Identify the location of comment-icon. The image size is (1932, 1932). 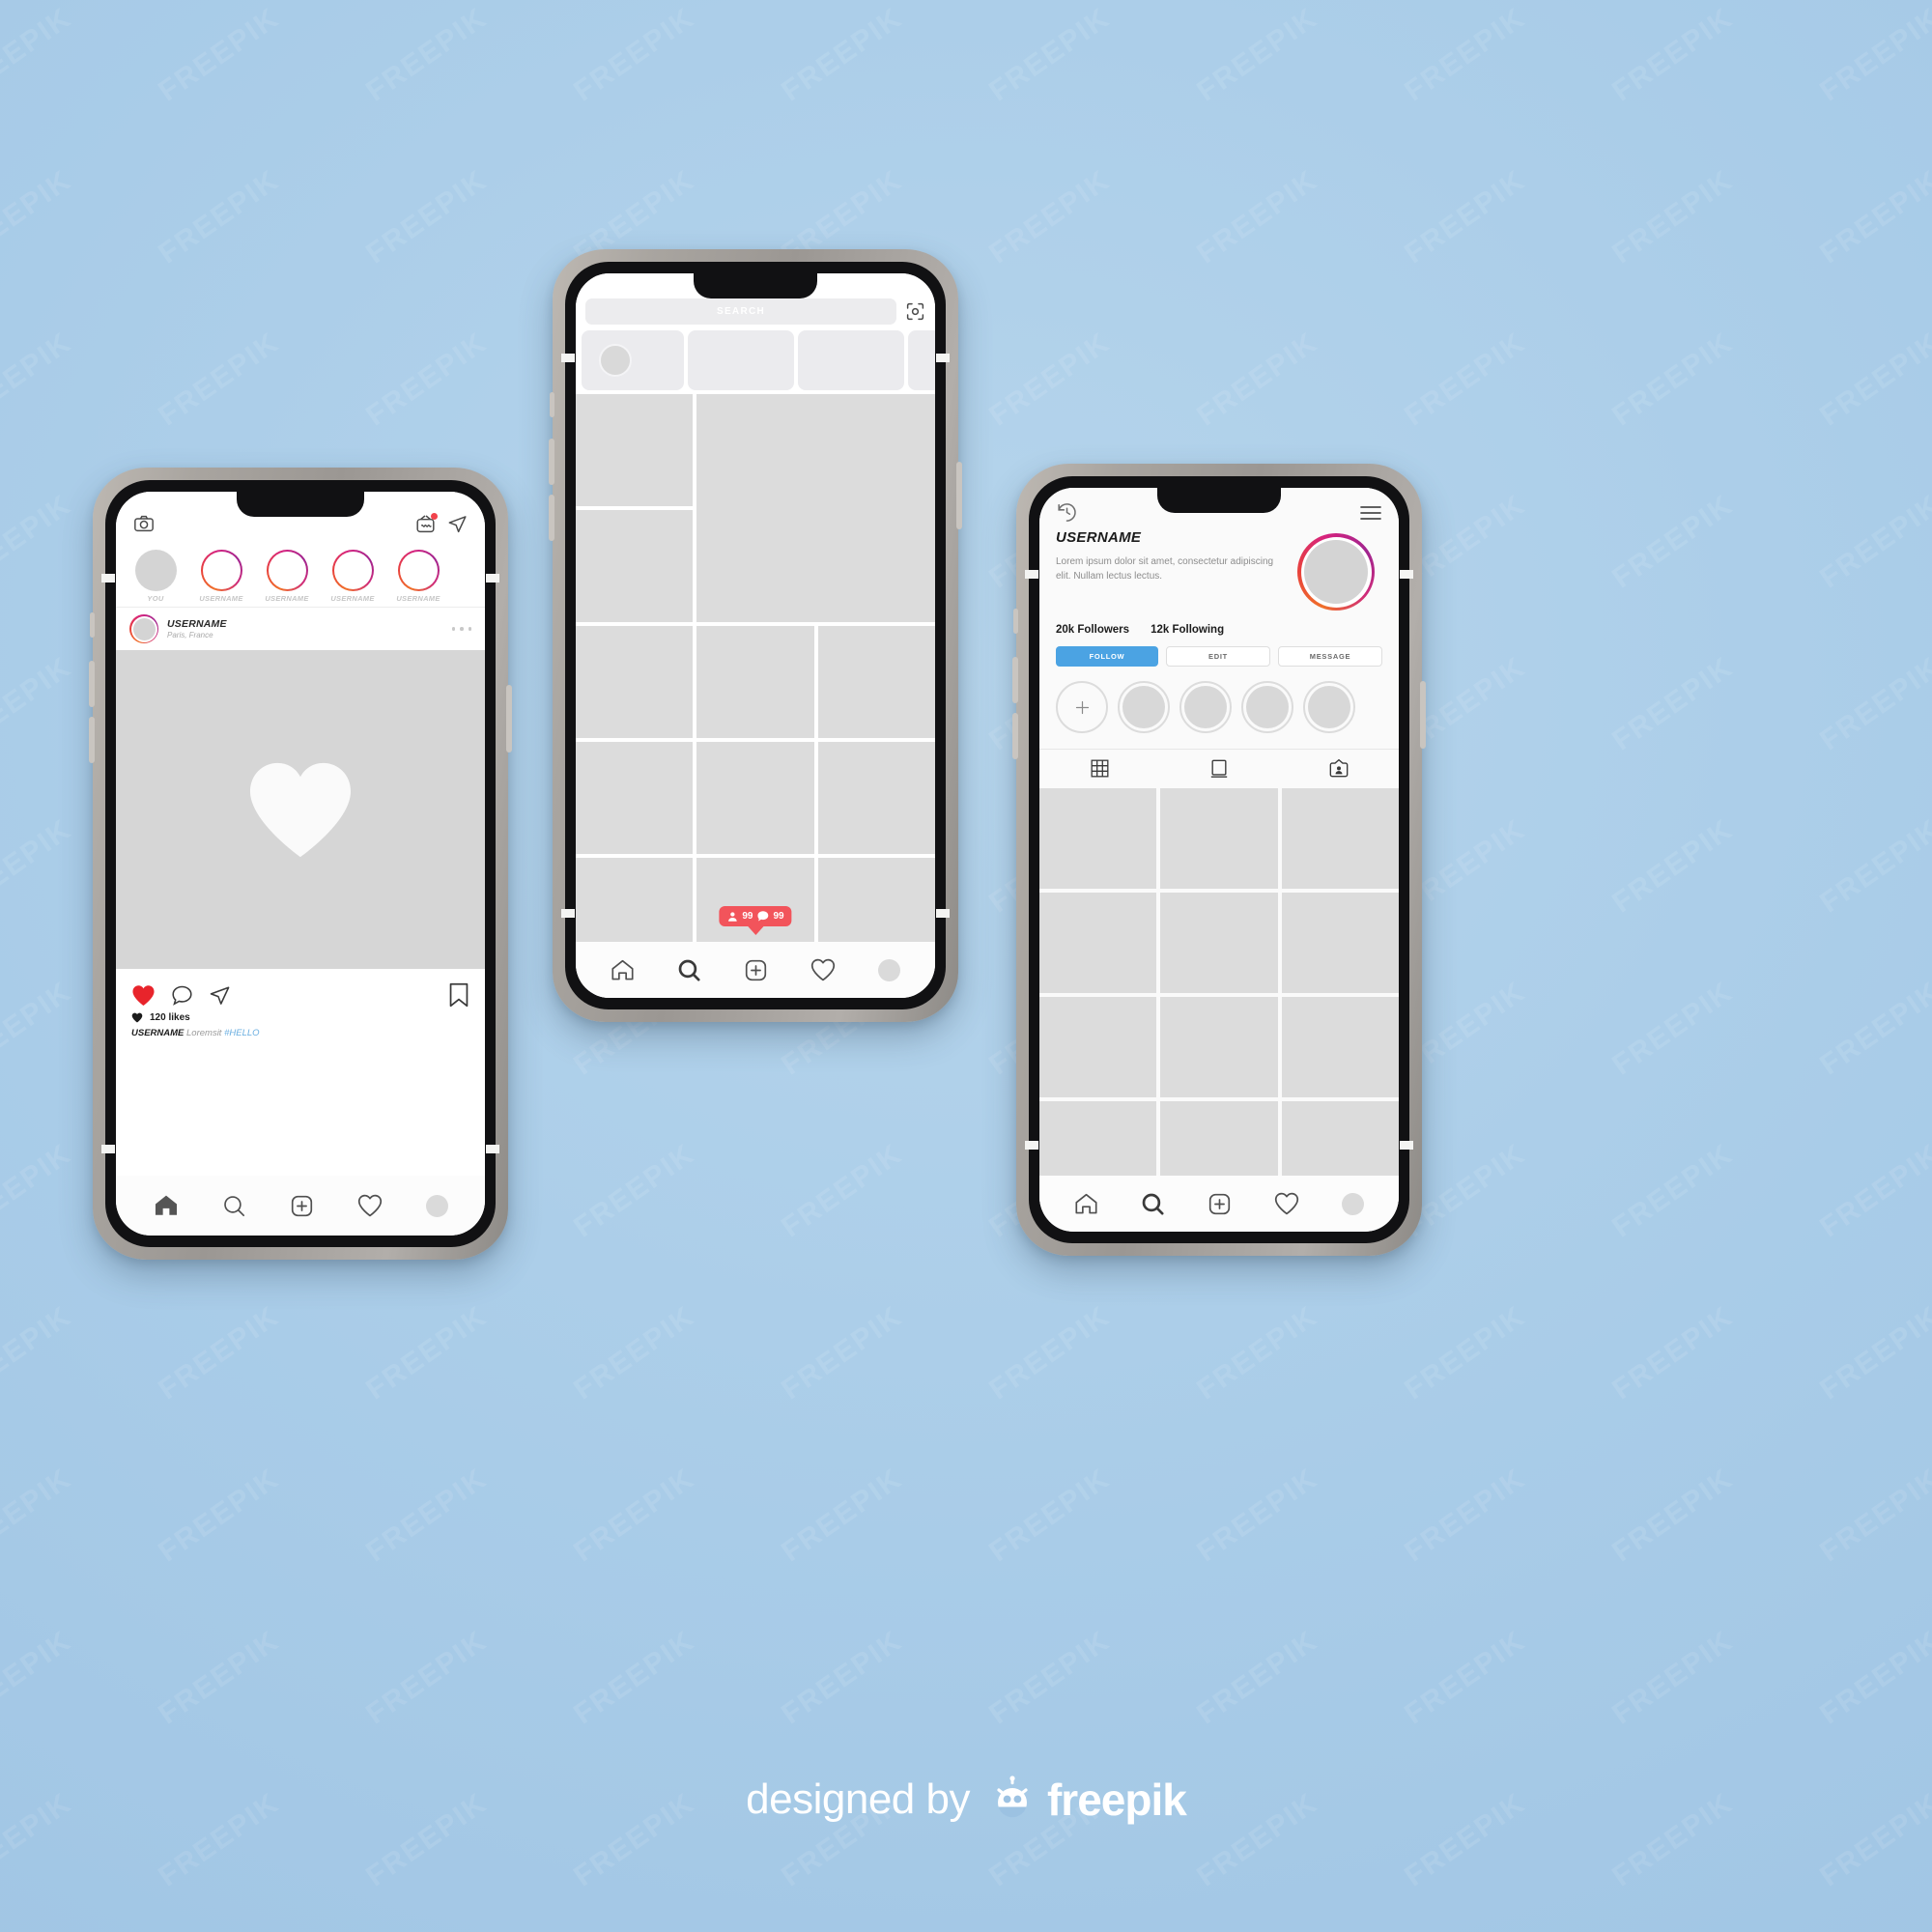
(182, 995).